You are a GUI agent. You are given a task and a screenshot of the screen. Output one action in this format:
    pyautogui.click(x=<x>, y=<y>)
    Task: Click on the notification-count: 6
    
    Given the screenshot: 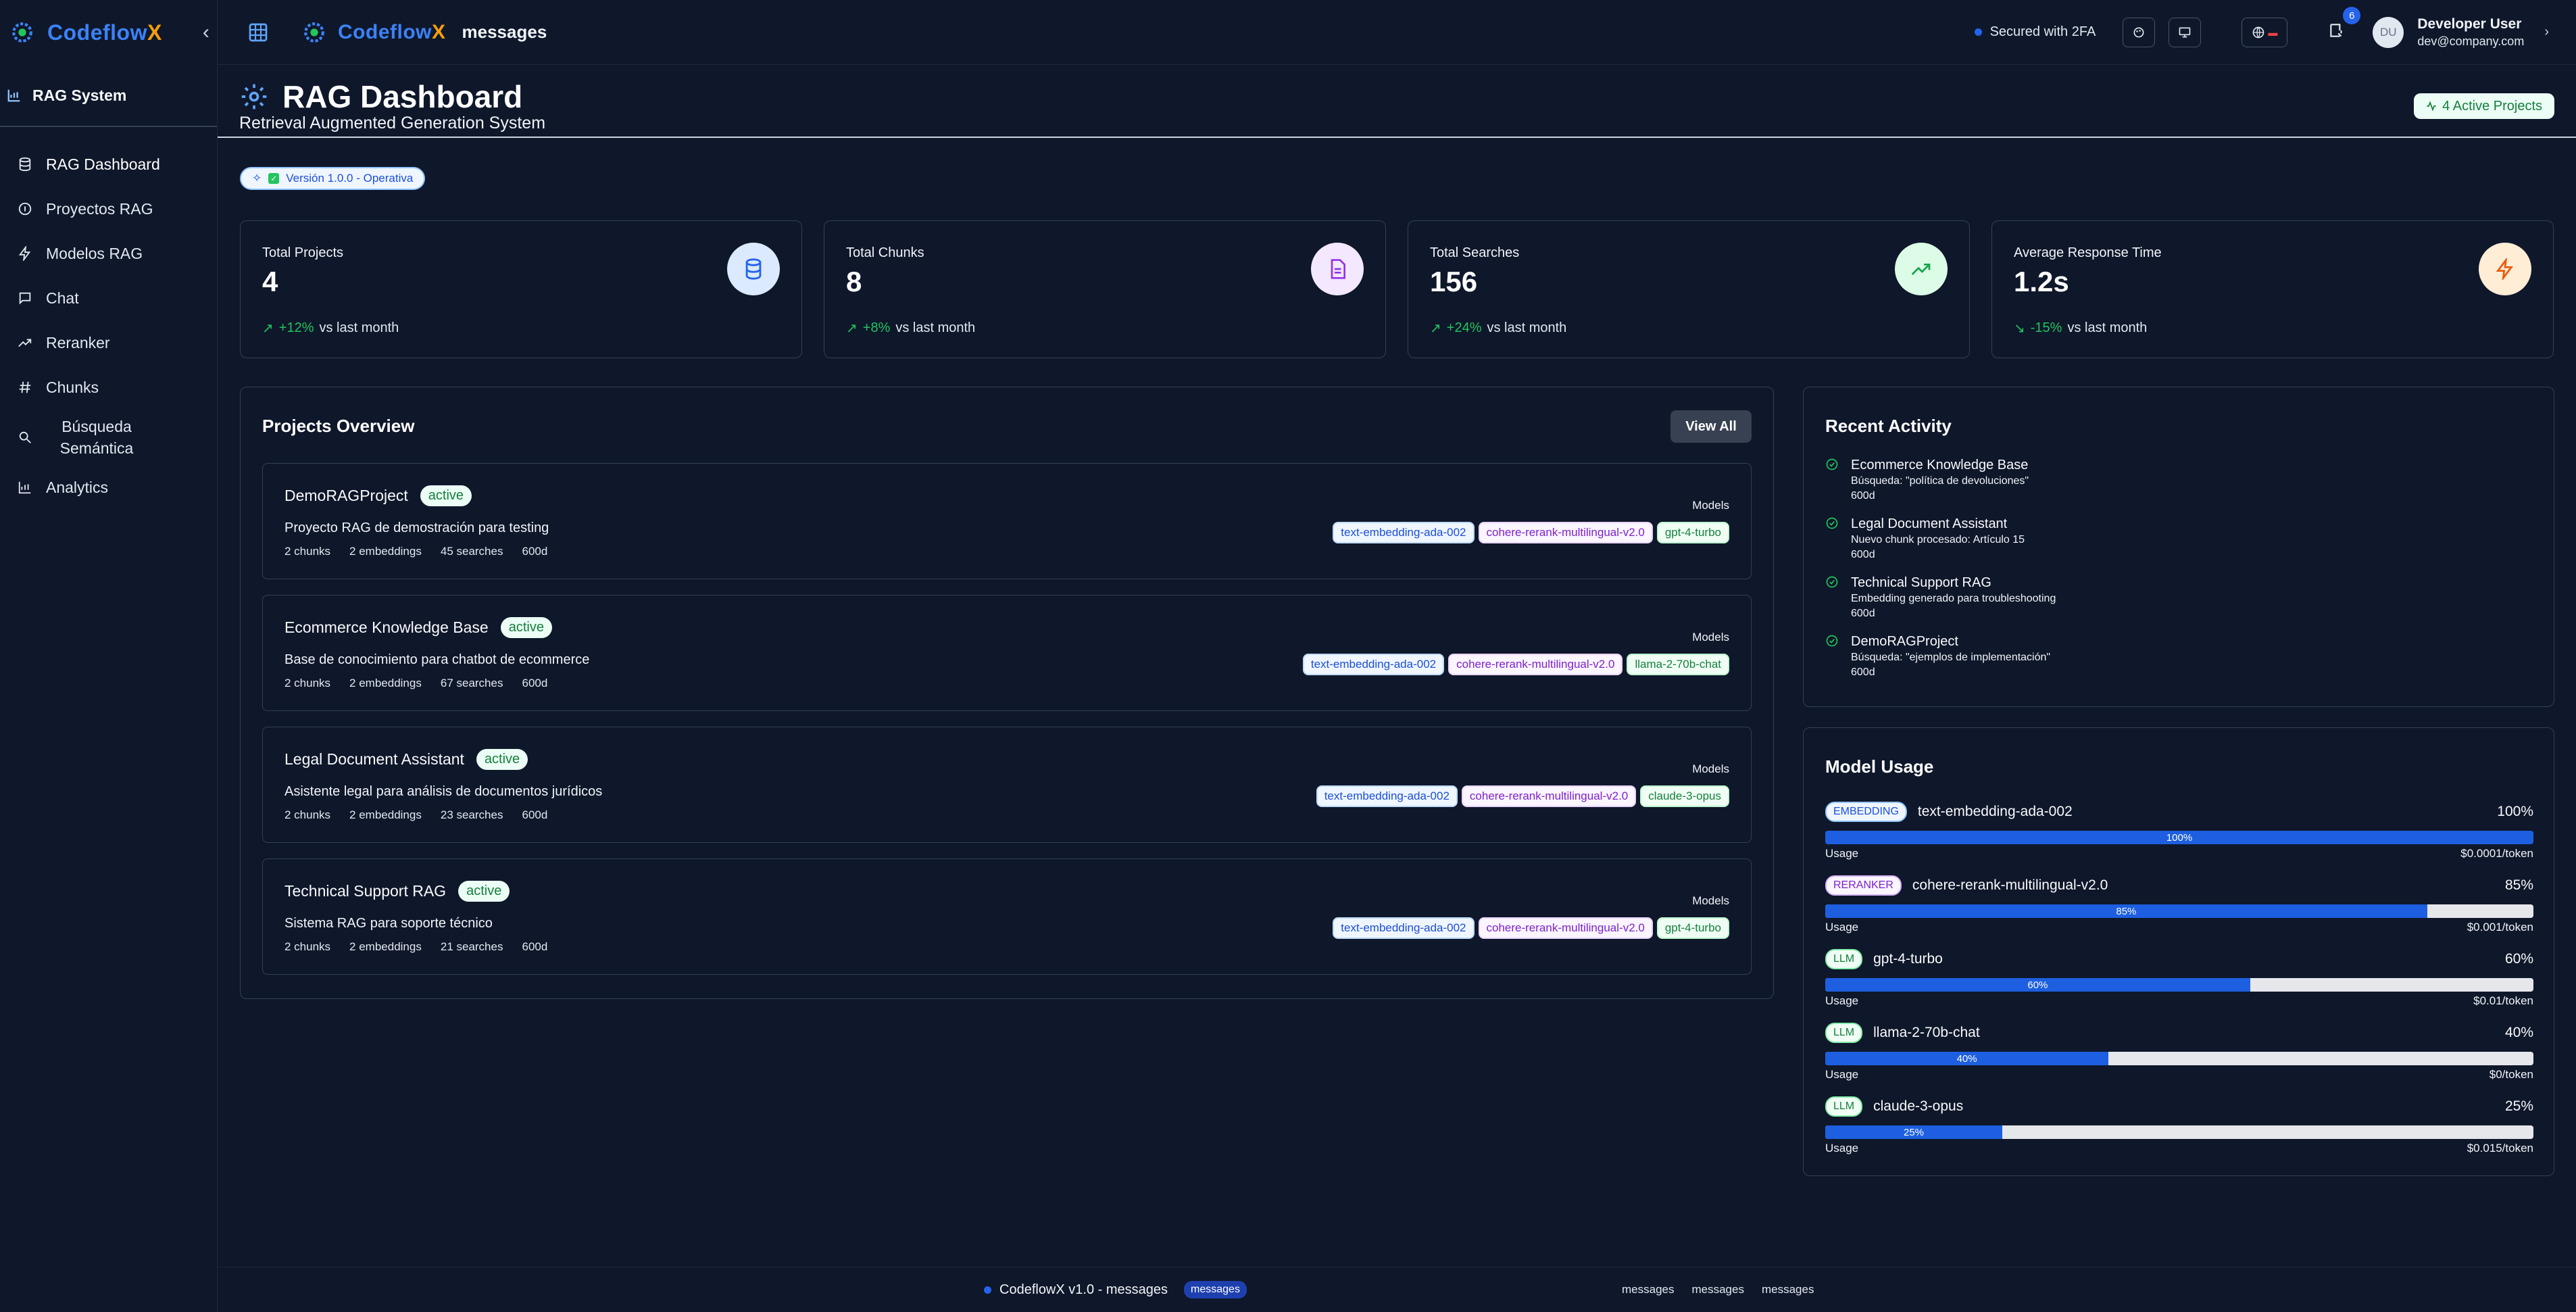 What is the action you would take?
    pyautogui.click(x=2352, y=16)
    